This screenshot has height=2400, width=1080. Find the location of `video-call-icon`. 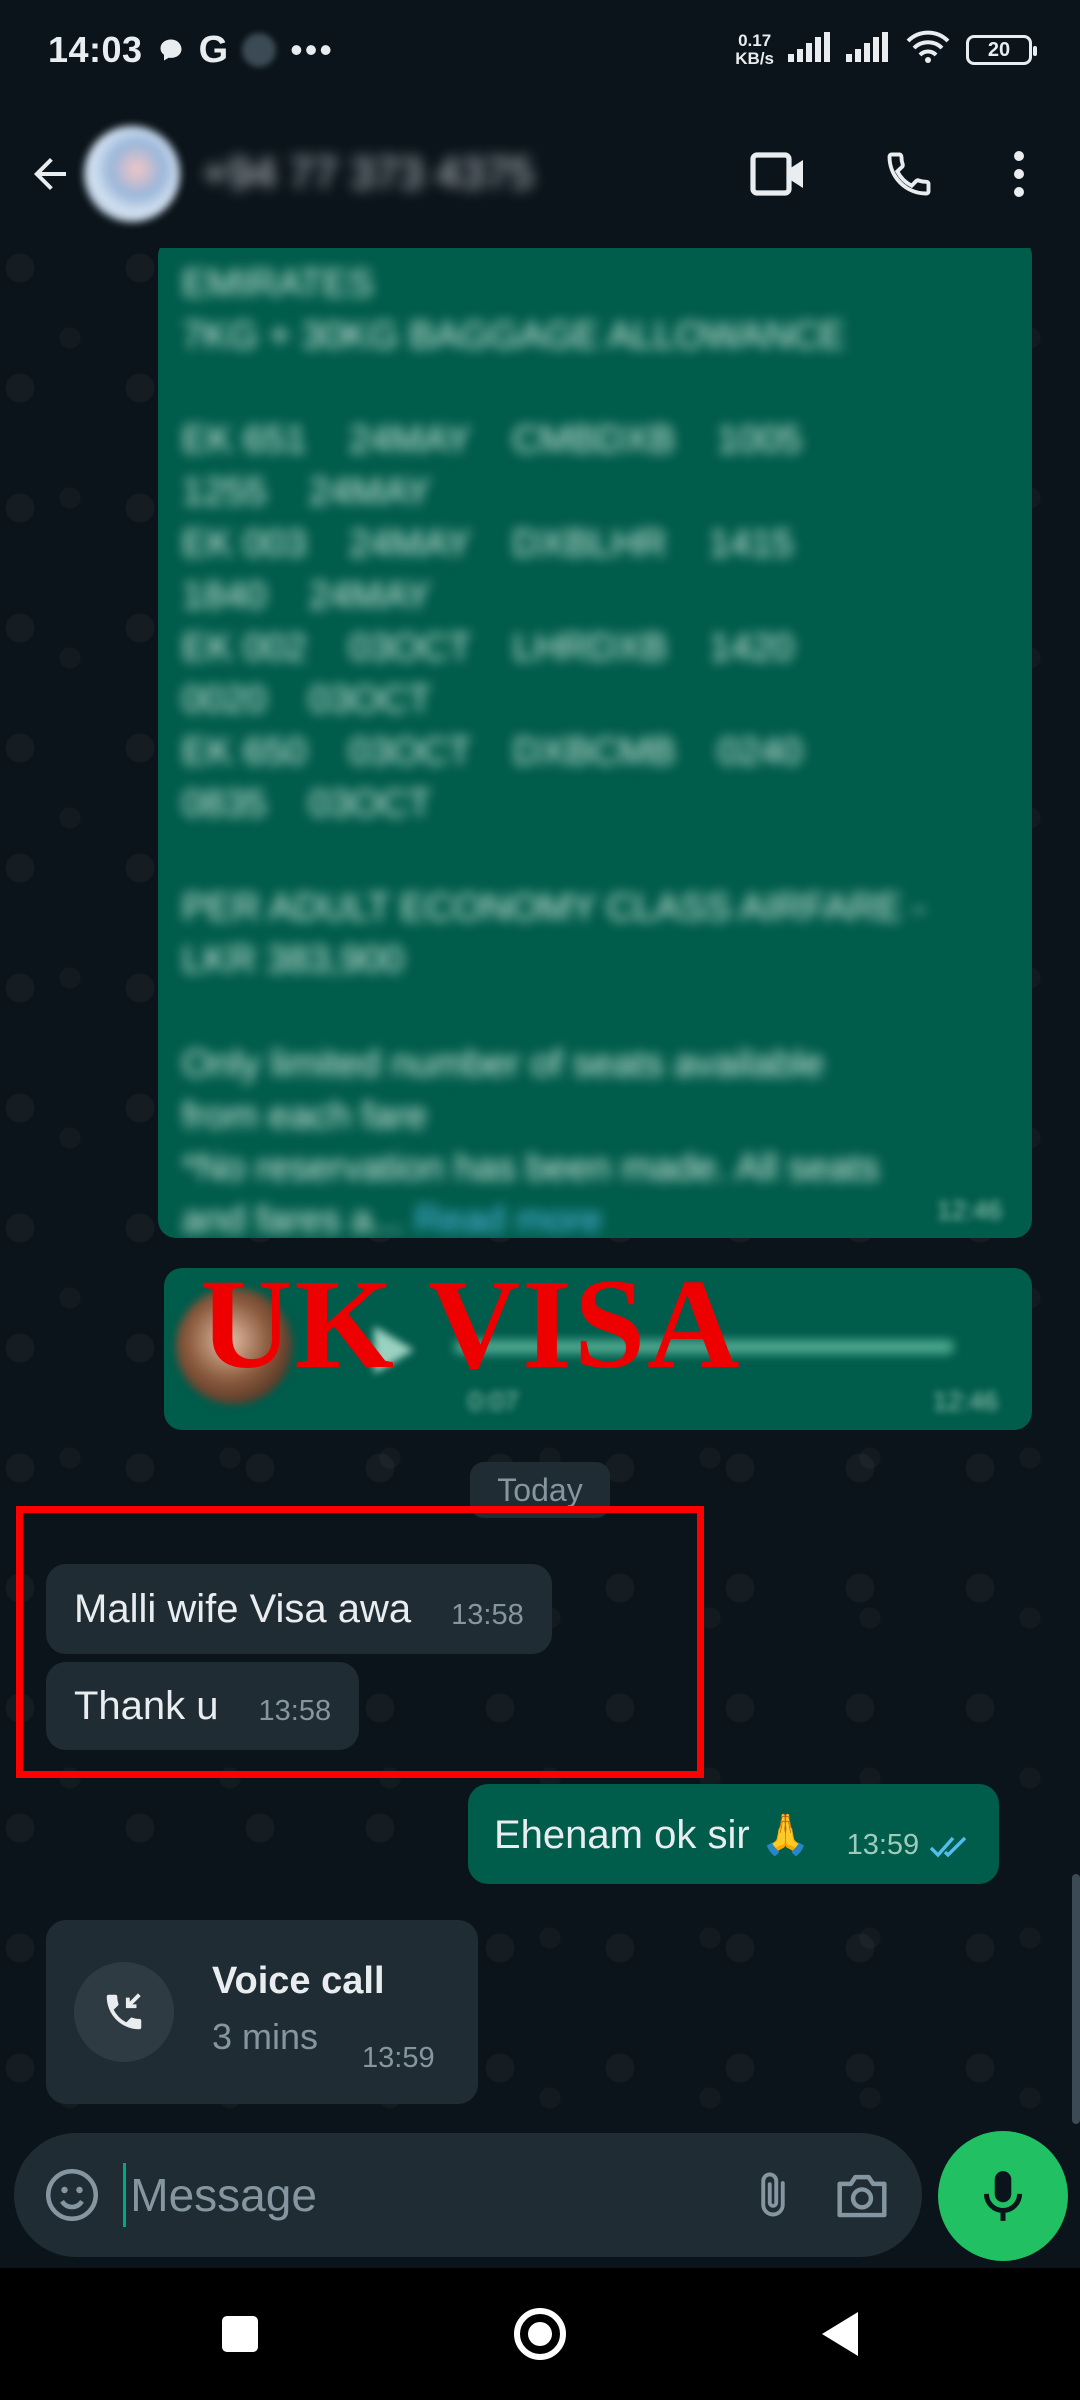

video-call-icon is located at coordinates (776, 174).